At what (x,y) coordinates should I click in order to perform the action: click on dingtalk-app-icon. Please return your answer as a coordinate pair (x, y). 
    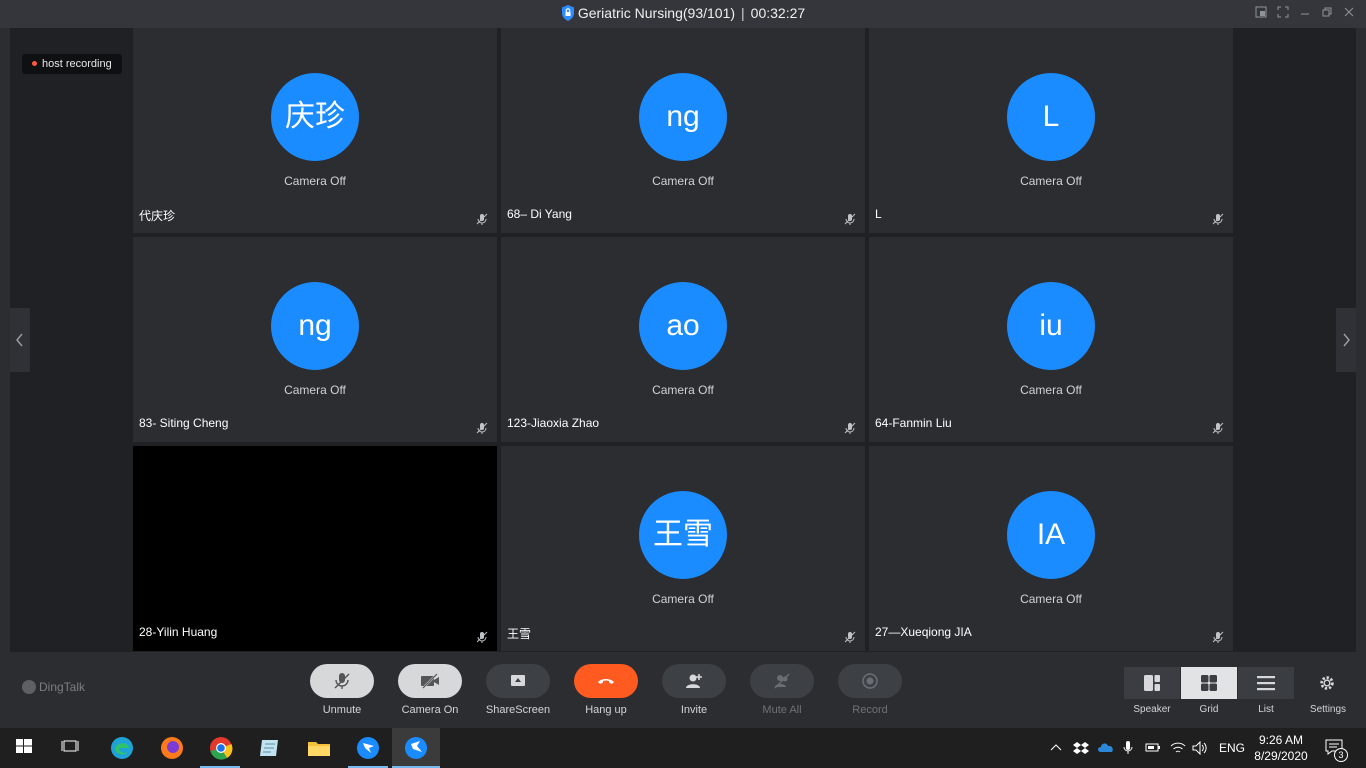
    Looking at the image, I should click on (368, 748).